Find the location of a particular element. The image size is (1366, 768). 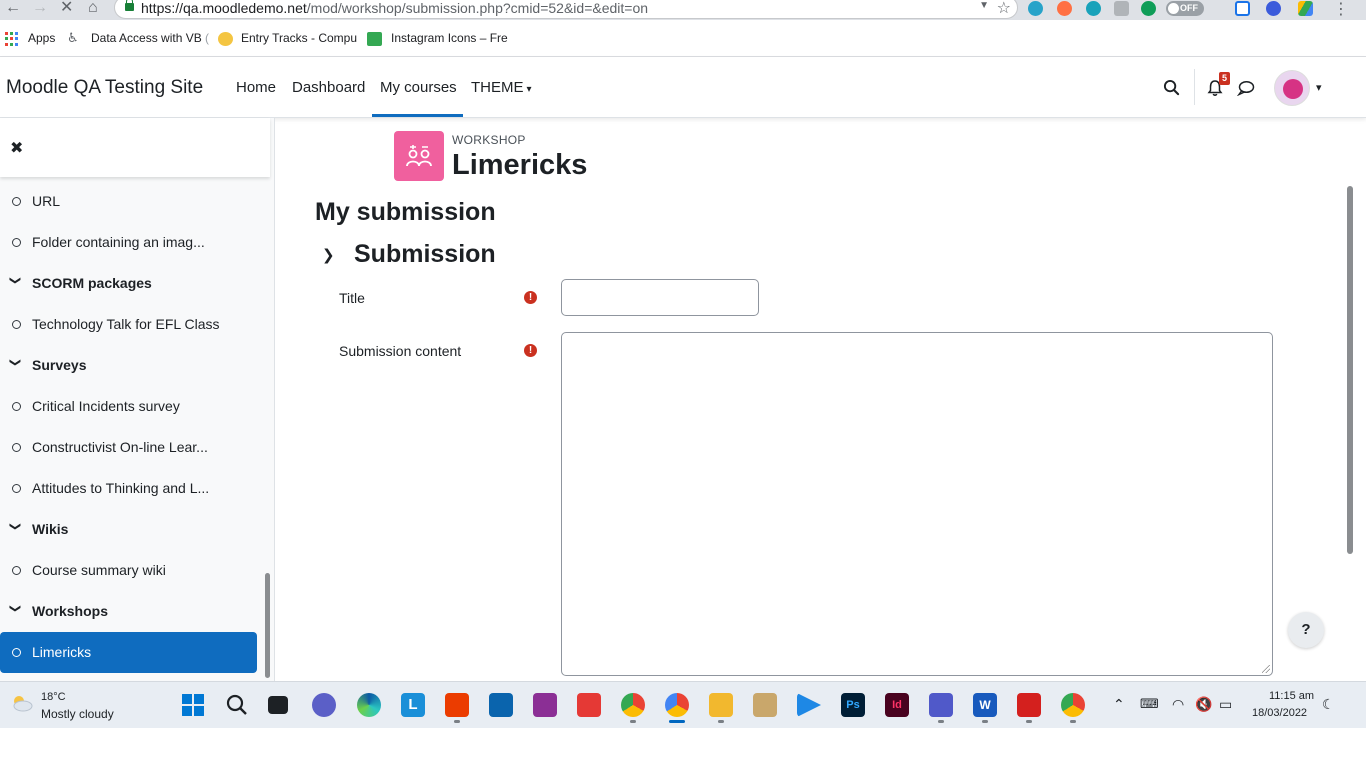

headphones-icon is located at coordinates (1093, 8).